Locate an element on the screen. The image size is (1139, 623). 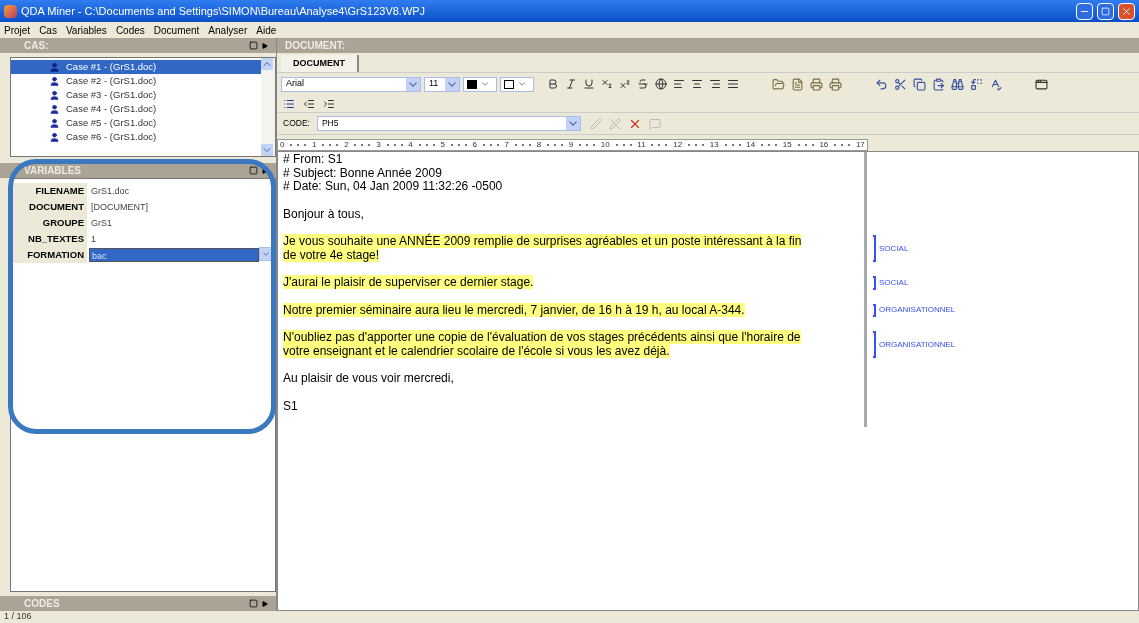
variable-value: GrS1.doc is located at coordinates (174, 191).